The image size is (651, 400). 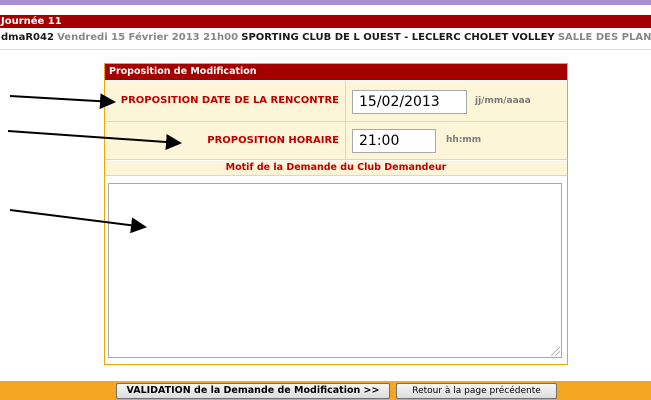 I want to click on time-input: 21:00, so click(x=394, y=141).